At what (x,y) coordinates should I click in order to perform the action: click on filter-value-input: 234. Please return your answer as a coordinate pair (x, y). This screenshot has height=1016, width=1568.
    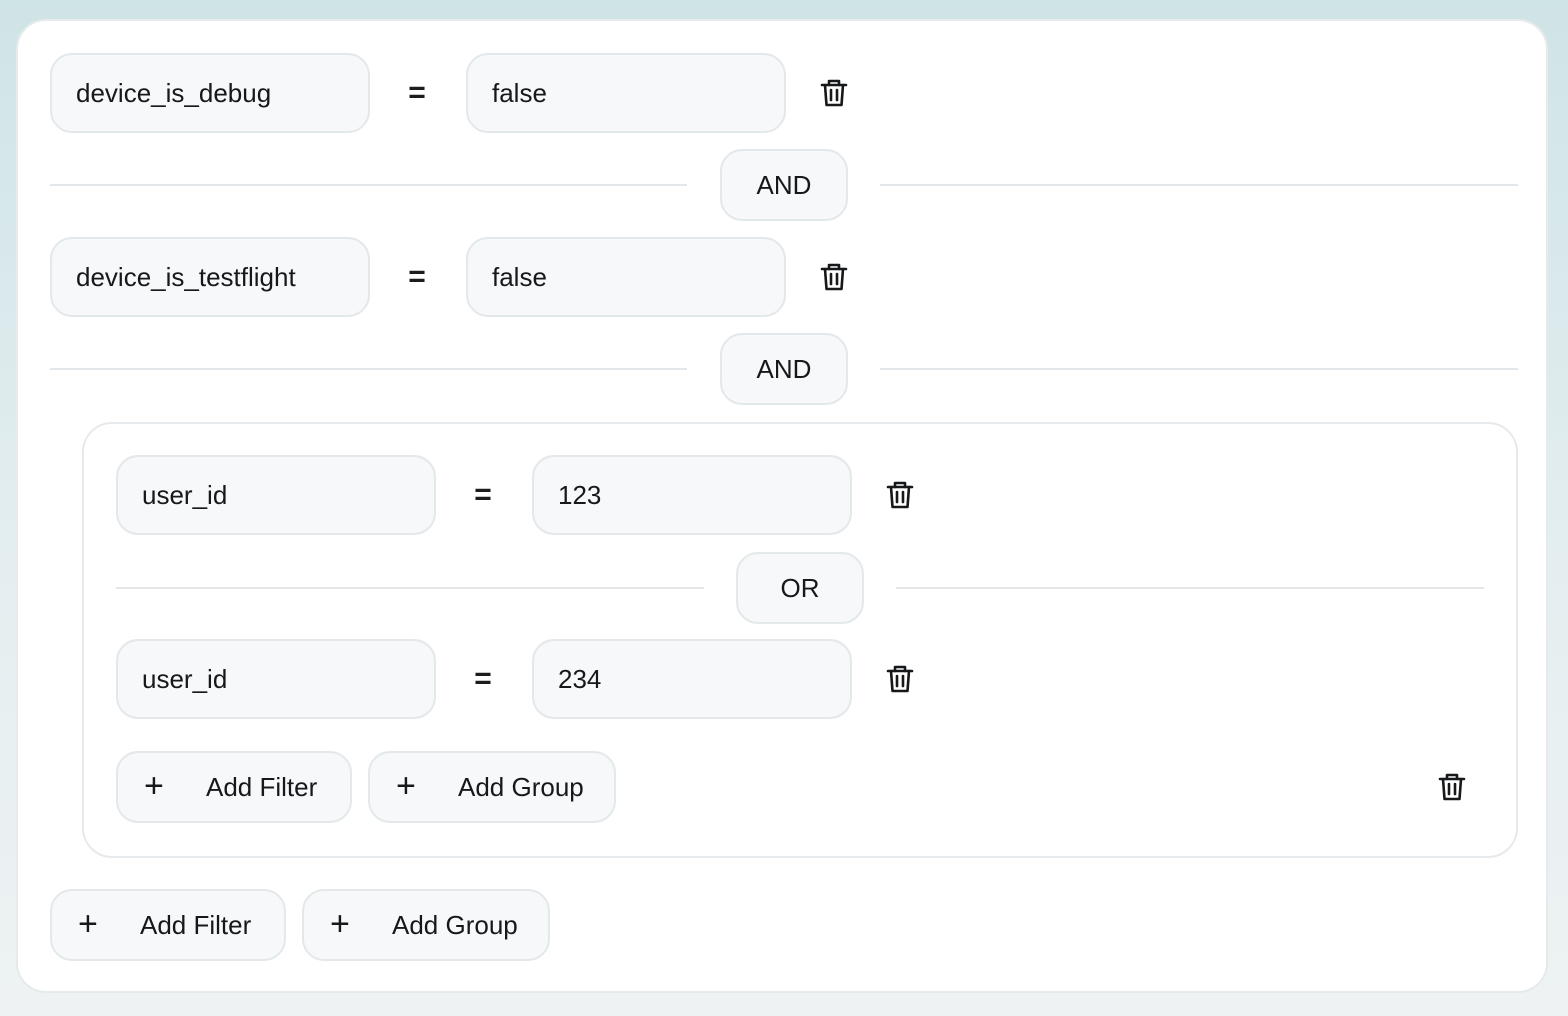
    Looking at the image, I should click on (692, 679).